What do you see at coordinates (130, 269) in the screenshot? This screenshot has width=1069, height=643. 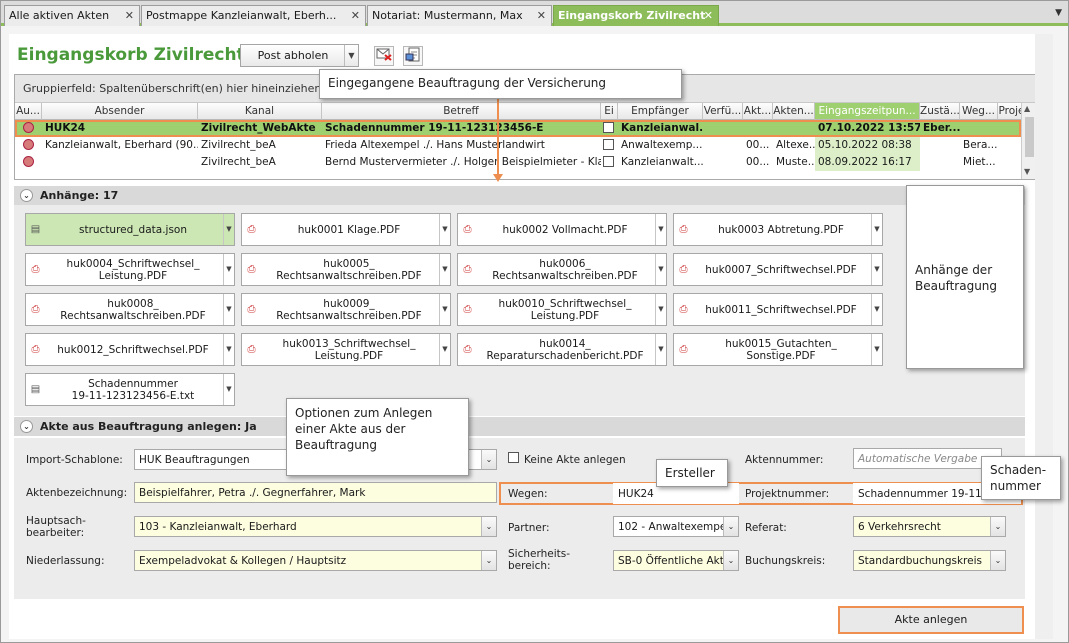 I see `attachment-item: ⎙ huk0004_Schriftwechsel_ Leistung.PDF ▼` at bounding box center [130, 269].